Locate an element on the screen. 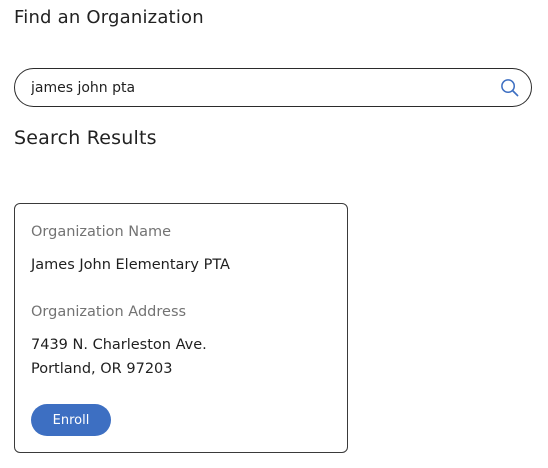 The height and width of the screenshot is (468, 548). organization-address-line2: Portland, OR 97203 is located at coordinates (102, 369).